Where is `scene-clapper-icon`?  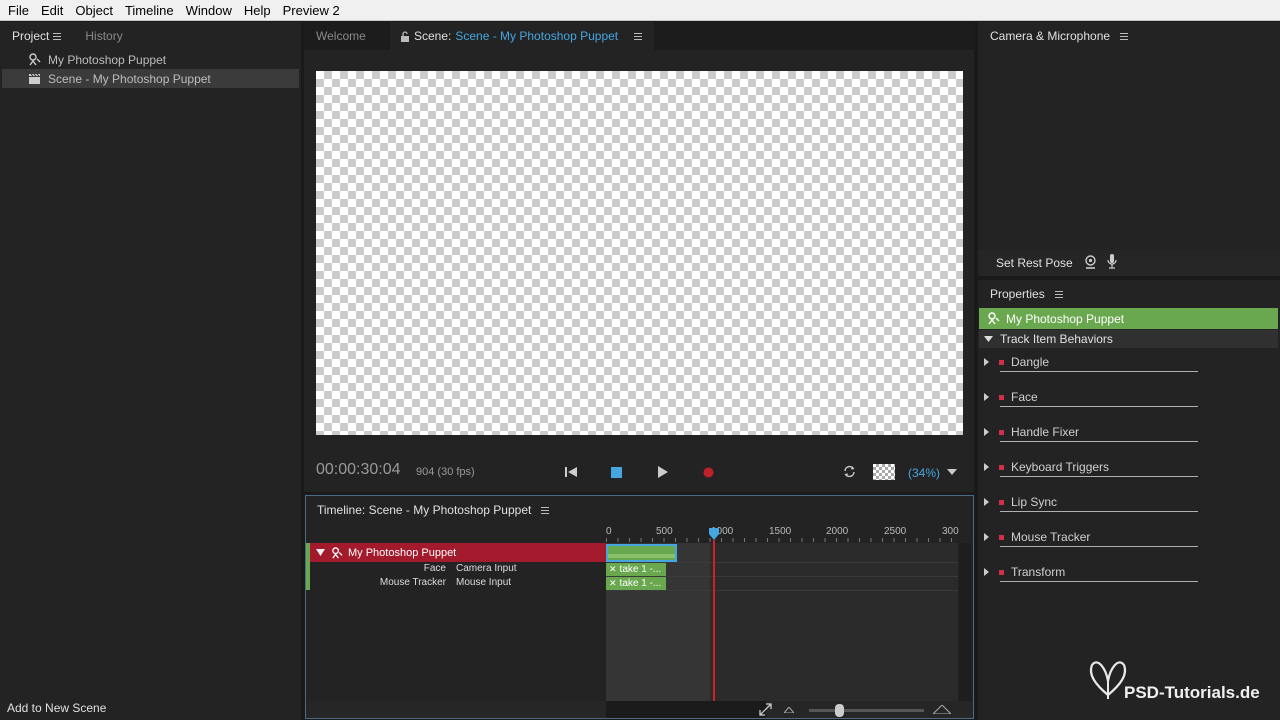 scene-clapper-icon is located at coordinates (34, 78).